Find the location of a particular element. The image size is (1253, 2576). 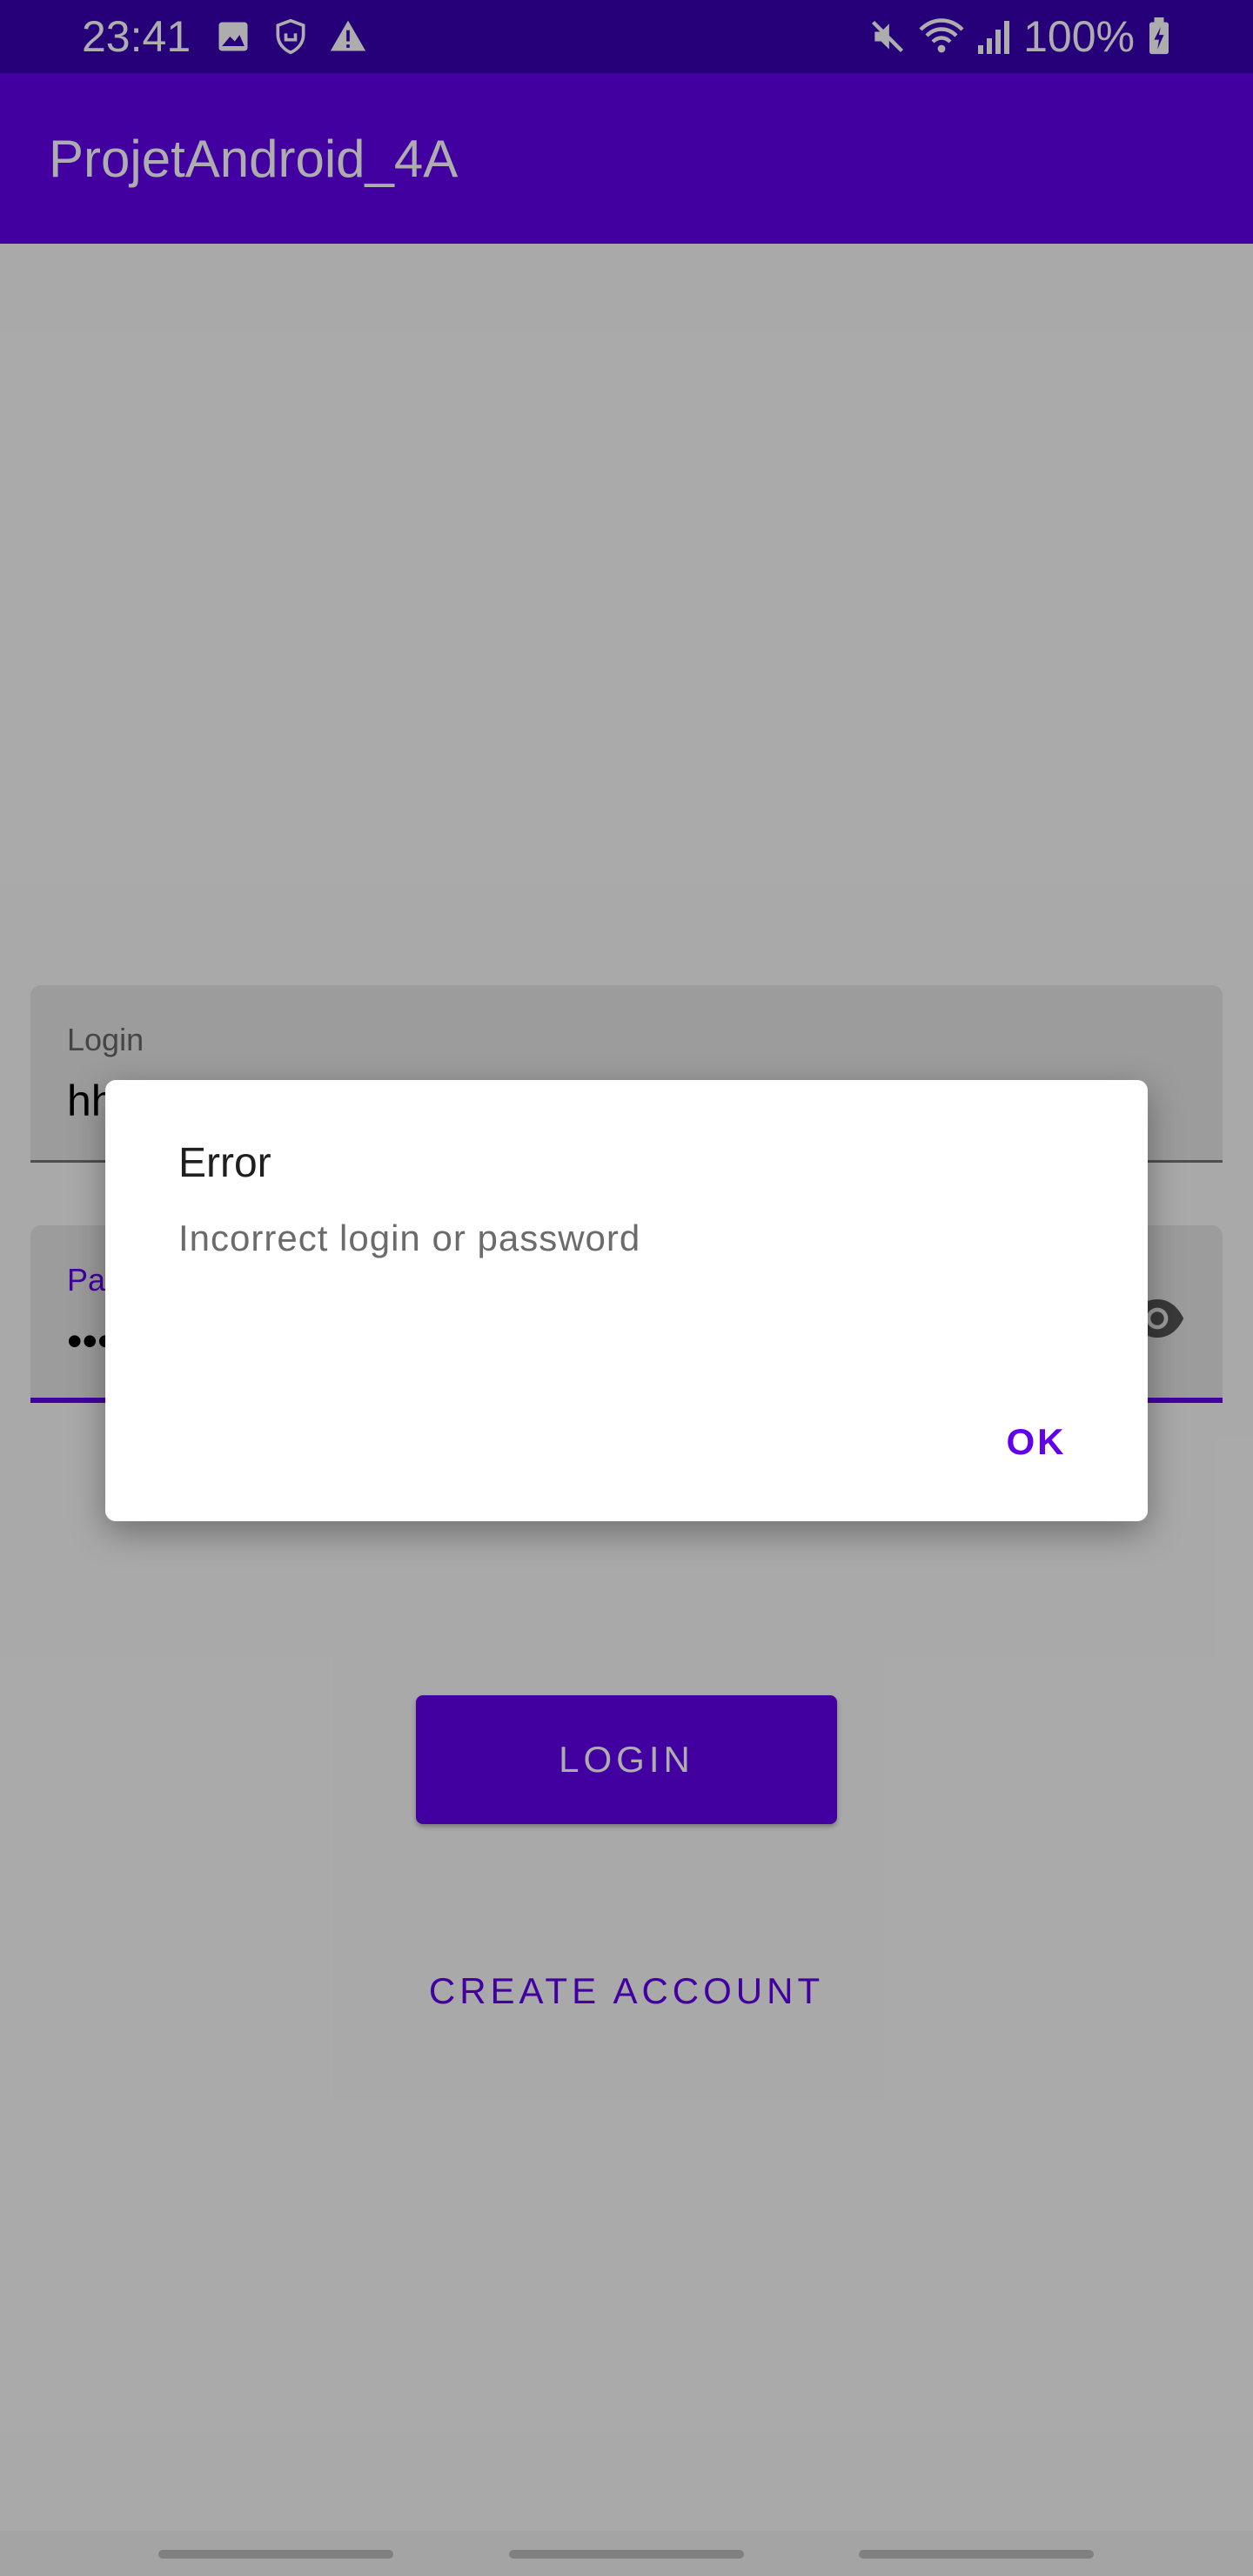

error-dialog: Error Incorrect login or password OK is located at coordinates (626, 1300).